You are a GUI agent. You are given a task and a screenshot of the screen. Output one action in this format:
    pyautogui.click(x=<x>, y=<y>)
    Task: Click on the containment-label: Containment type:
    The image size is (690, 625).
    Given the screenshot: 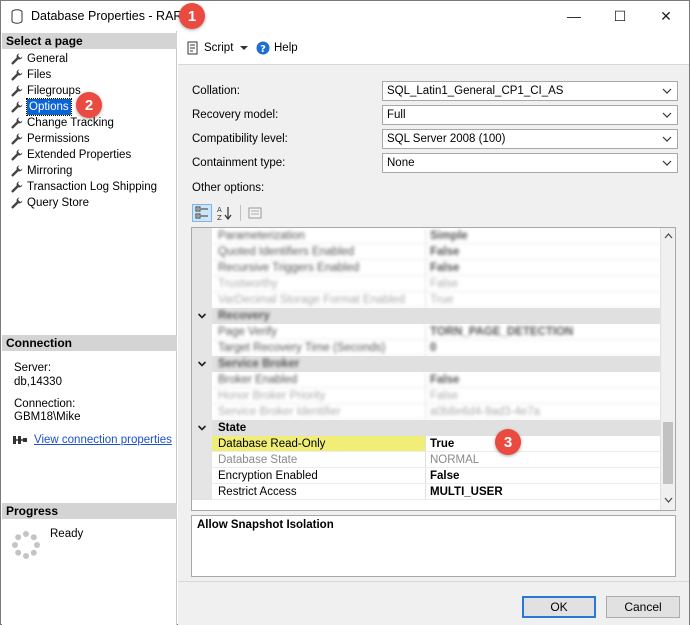 What is the action you would take?
    pyautogui.click(x=239, y=163)
    